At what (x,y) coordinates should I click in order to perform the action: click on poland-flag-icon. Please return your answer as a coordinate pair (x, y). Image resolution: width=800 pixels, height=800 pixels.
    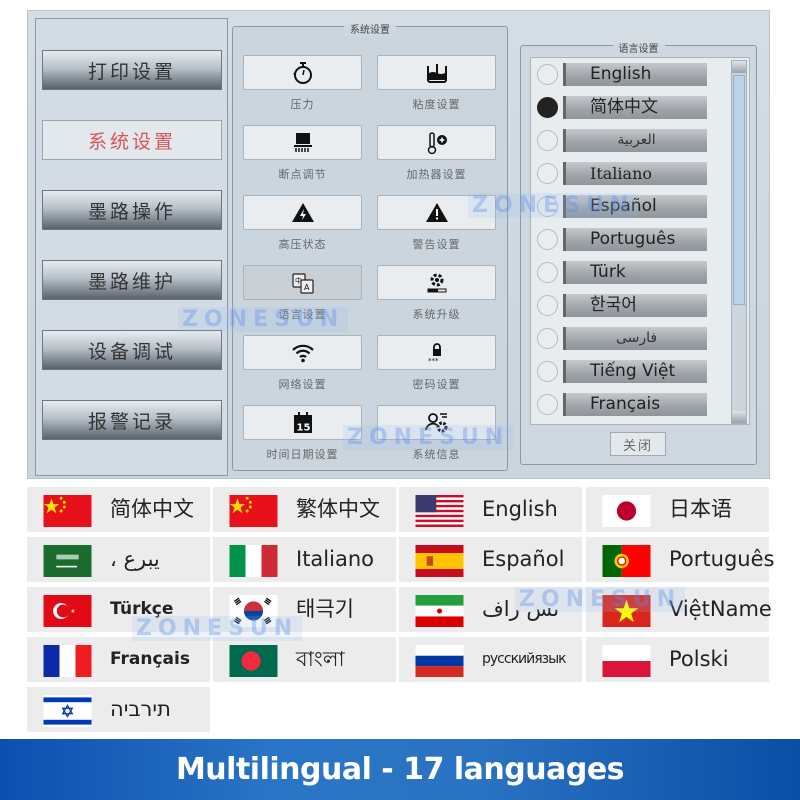
    Looking at the image, I should click on (626, 661).